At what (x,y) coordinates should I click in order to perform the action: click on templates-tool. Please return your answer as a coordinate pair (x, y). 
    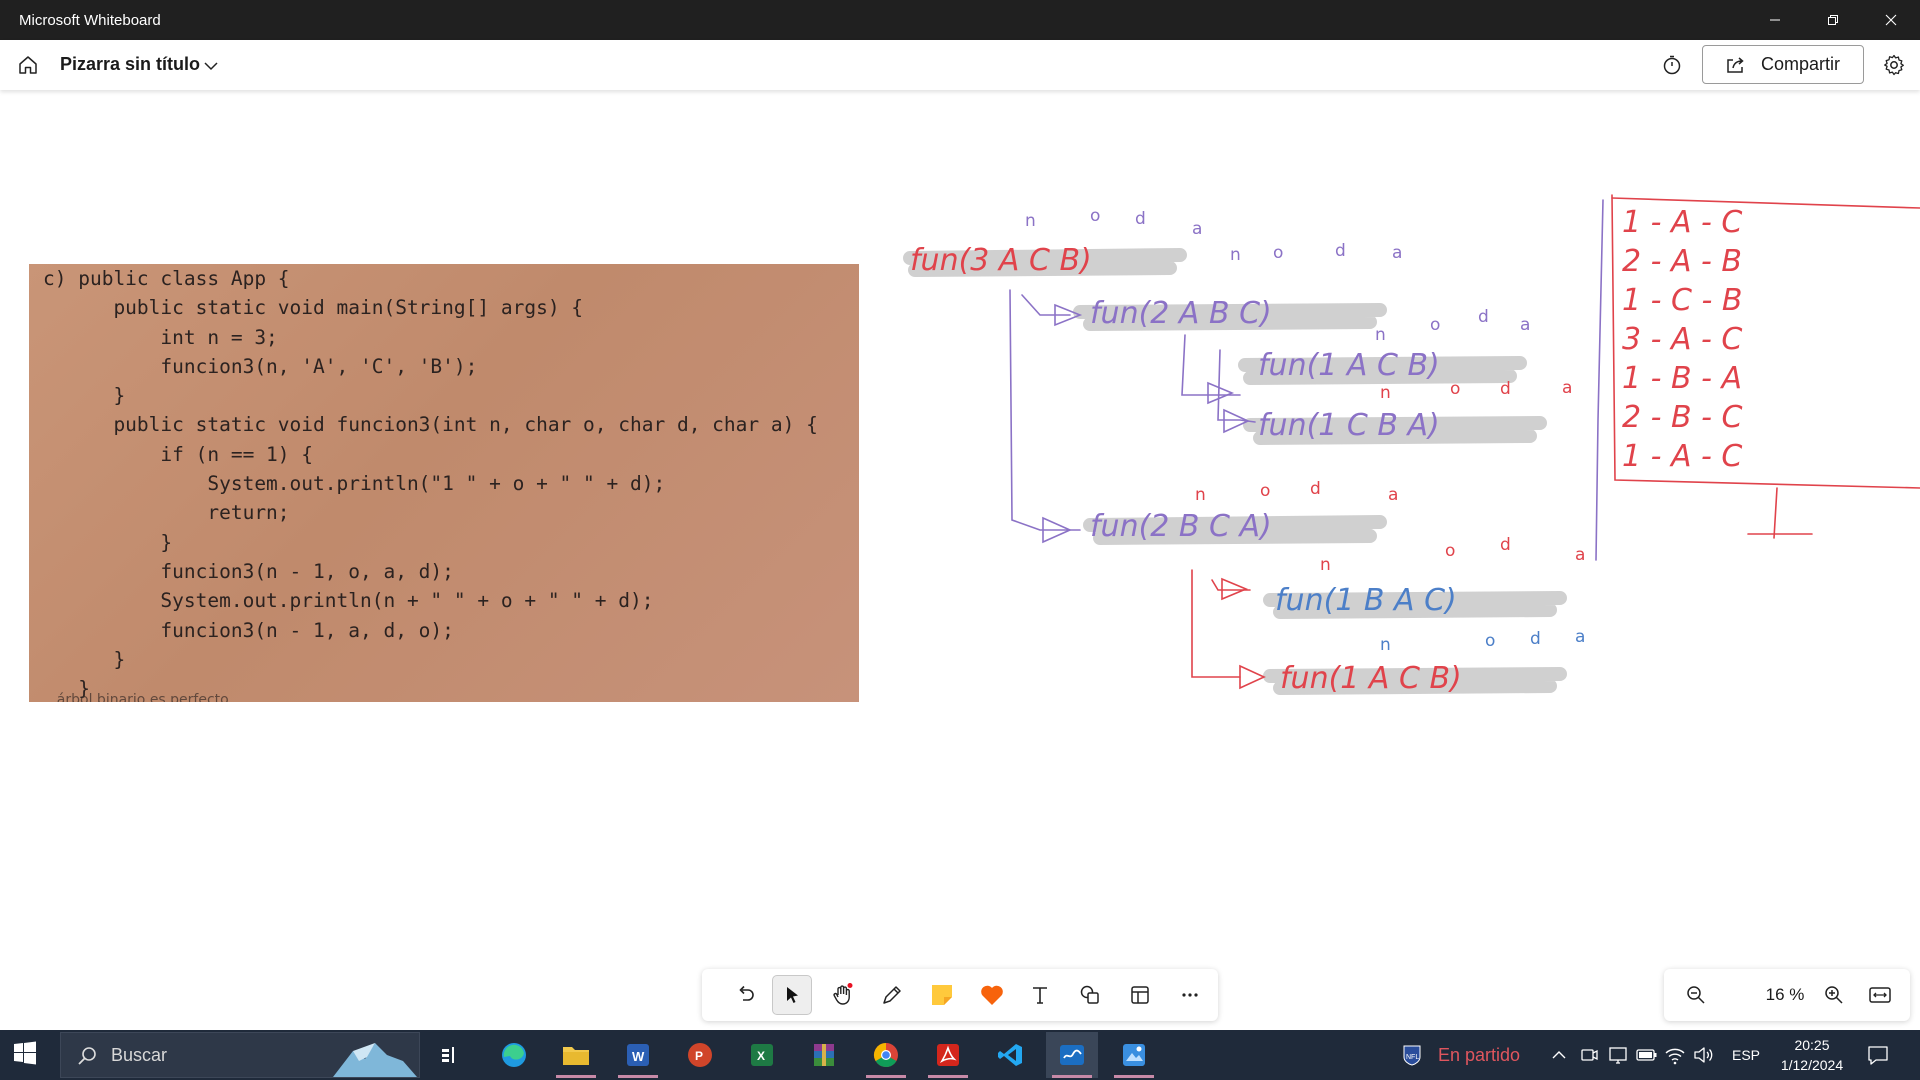
    Looking at the image, I should click on (1140, 995).